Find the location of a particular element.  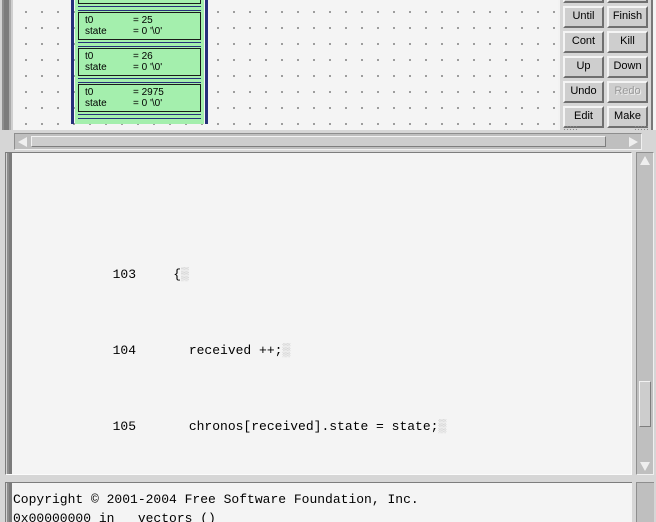

field-row: t0 = 2975 is located at coordinates (139, 92).